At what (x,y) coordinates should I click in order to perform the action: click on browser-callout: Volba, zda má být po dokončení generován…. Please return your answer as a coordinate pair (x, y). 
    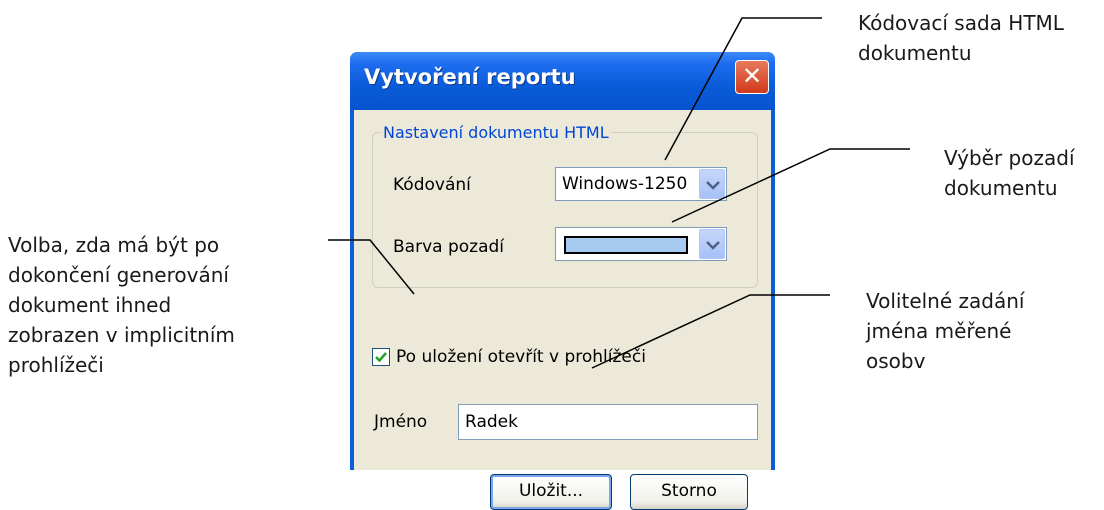
    Looking at the image, I should click on (121, 305).